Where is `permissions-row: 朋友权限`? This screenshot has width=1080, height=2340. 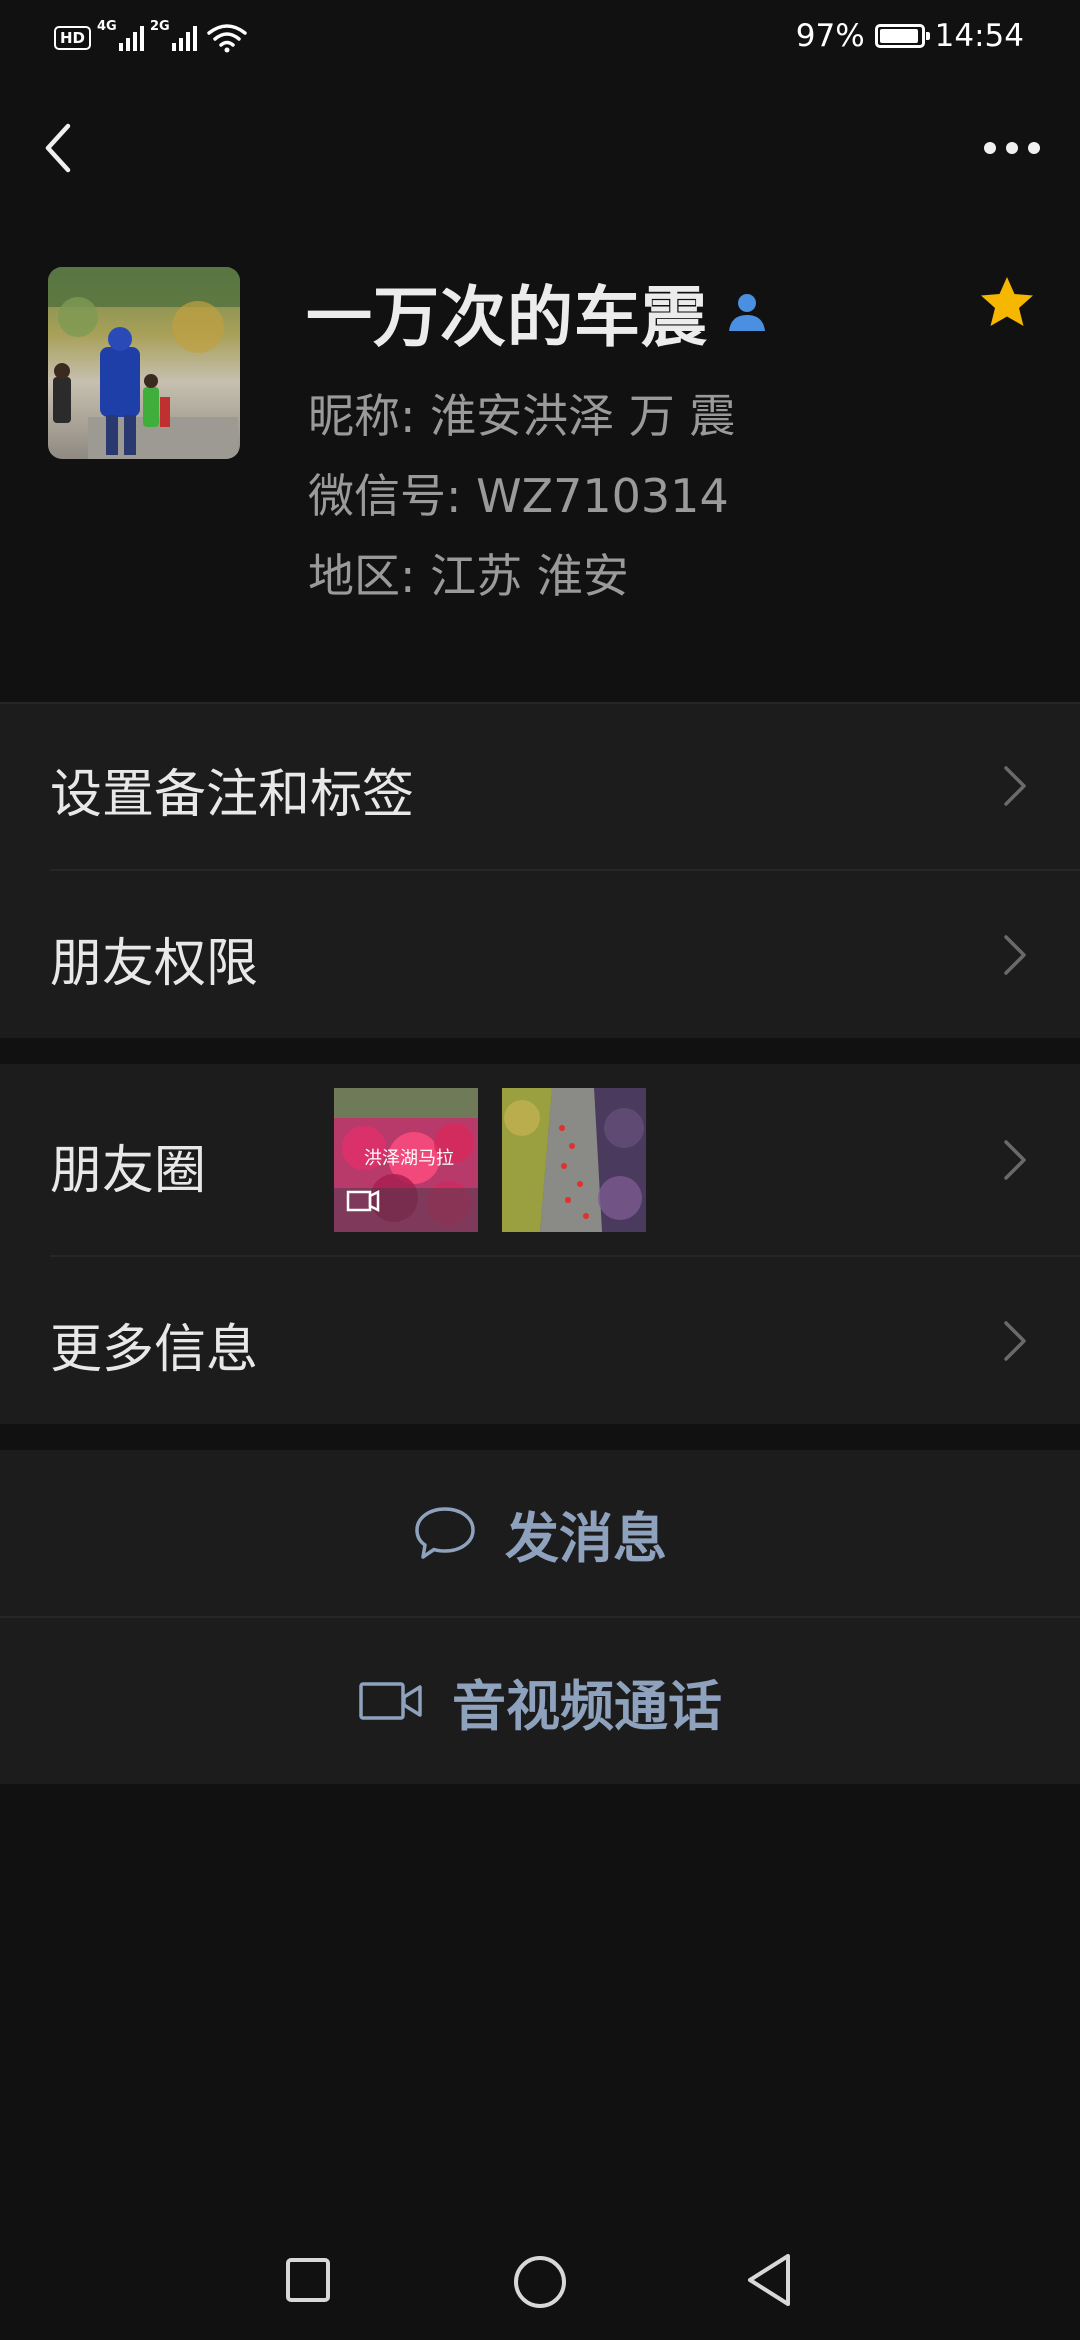
permissions-row: 朋友权限 is located at coordinates (540, 954).